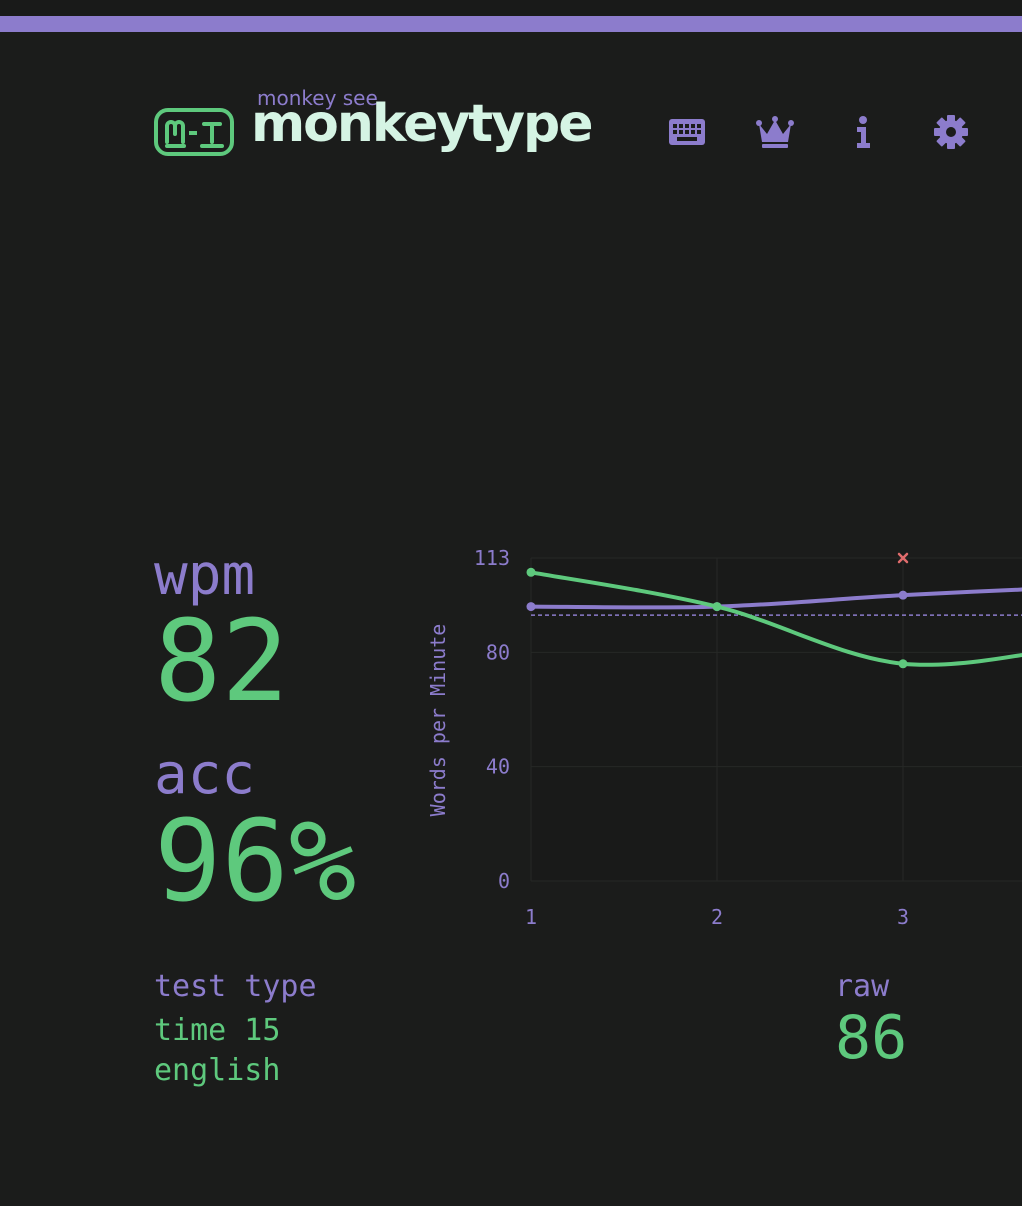 The height and width of the screenshot is (1206, 1022). Describe the element at coordinates (498, 767) in the screenshot. I see `y-tick-label: 40` at that location.